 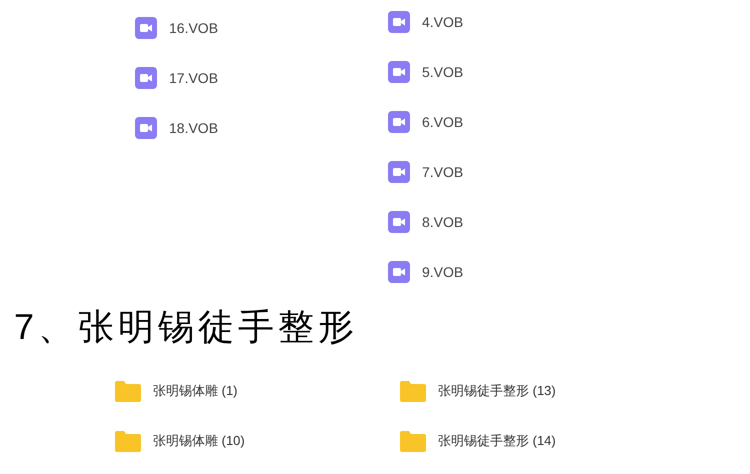 I want to click on file-name: 8.VOB, so click(x=443, y=222).